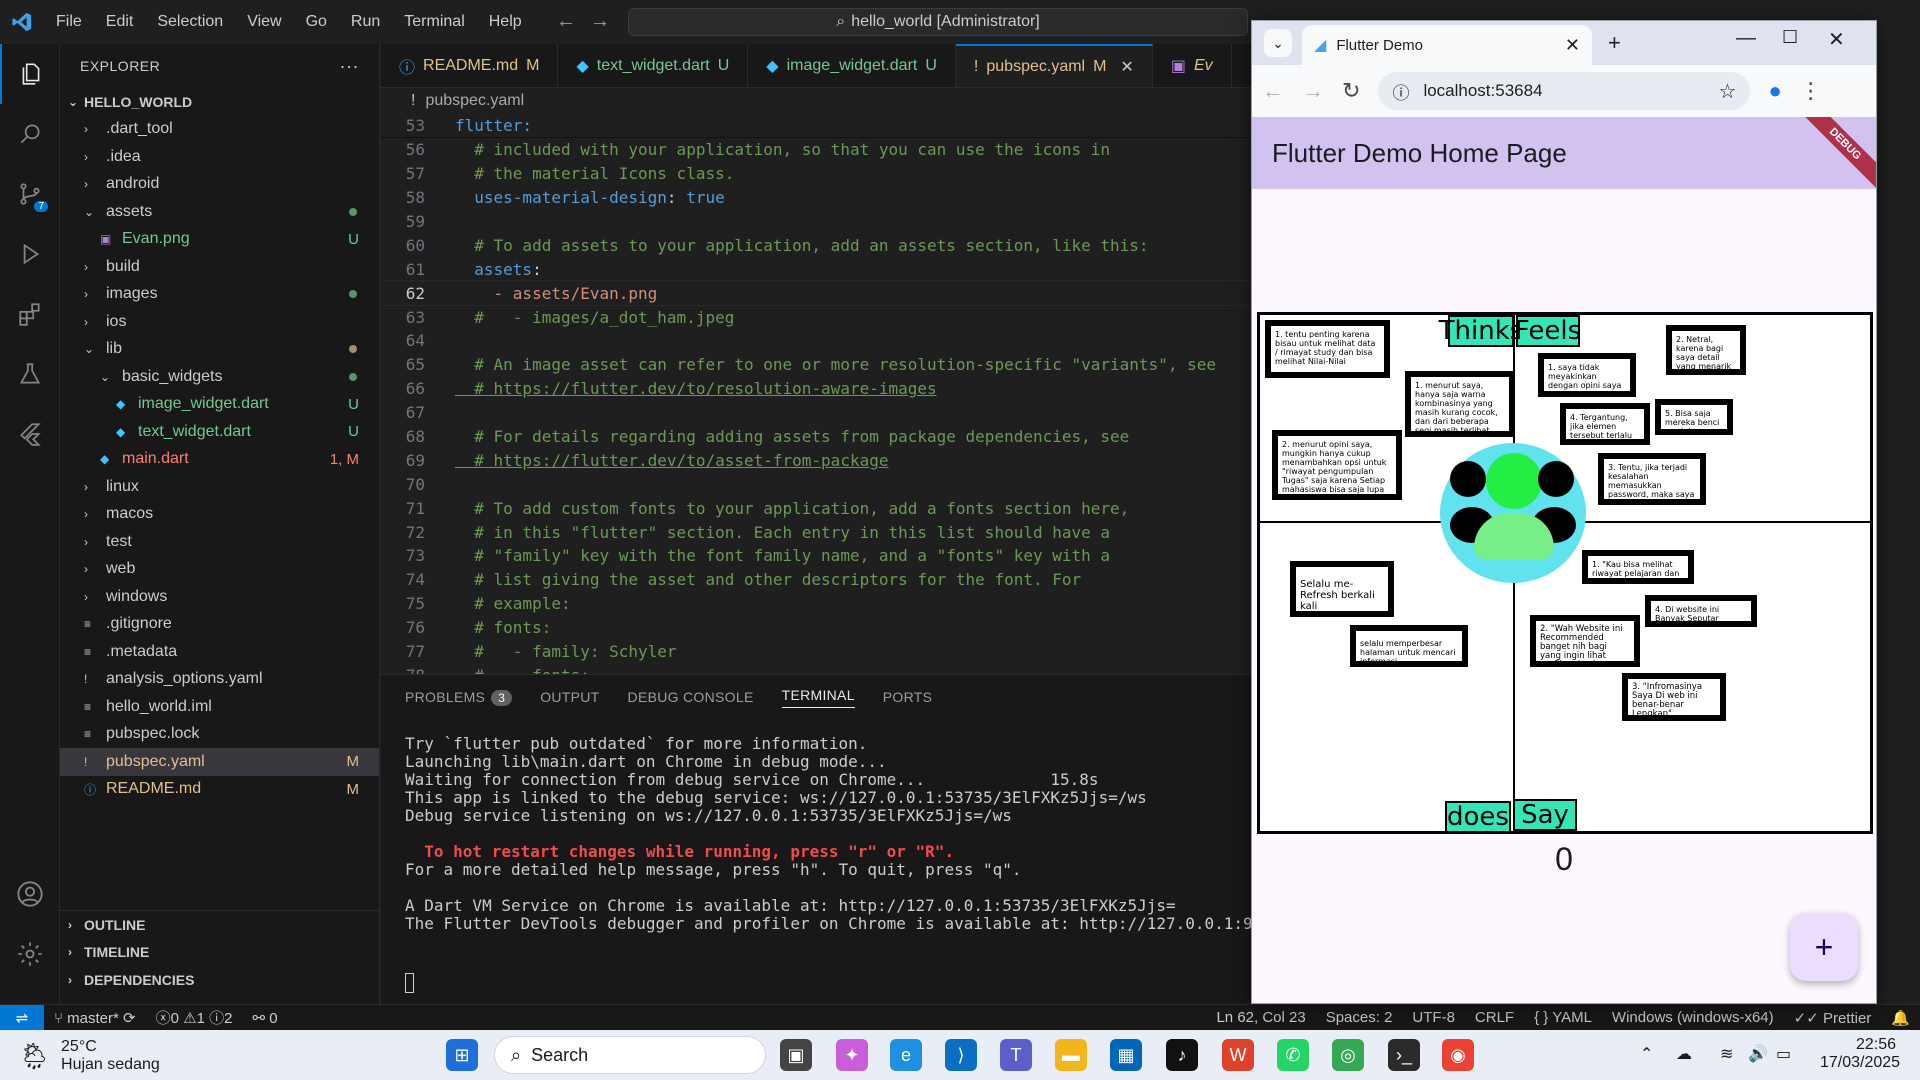  I want to click on notifications-bell-icon: 🔔, so click(1900, 1018).